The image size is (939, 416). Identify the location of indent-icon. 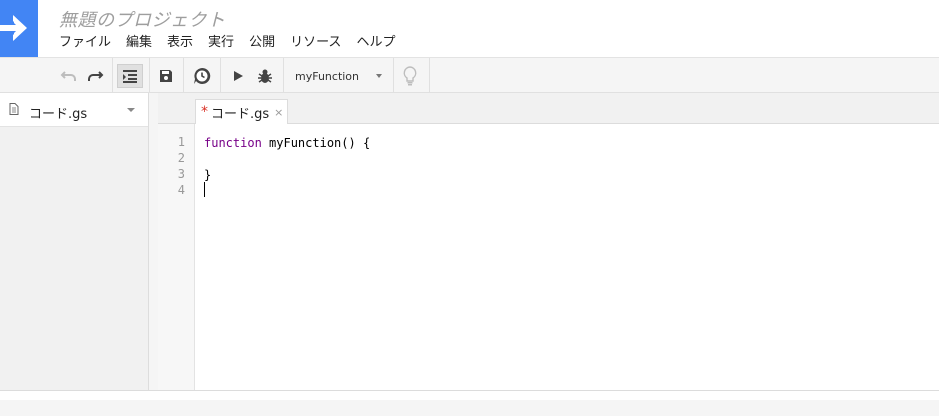
(130, 76).